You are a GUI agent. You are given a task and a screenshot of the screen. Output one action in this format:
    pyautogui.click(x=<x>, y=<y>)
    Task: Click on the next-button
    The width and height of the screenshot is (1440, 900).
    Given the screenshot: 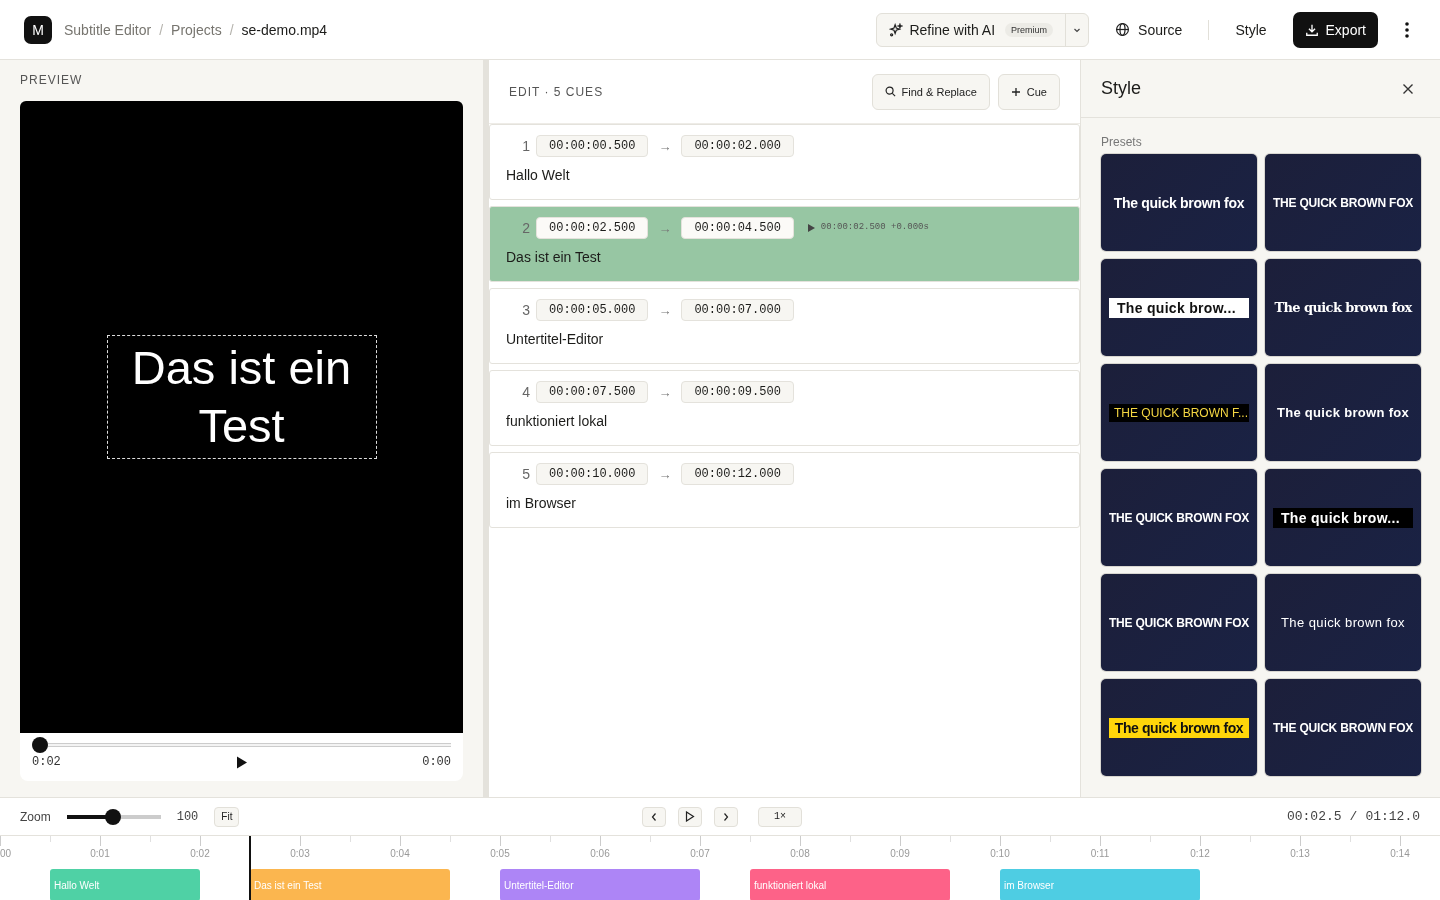 What is the action you would take?
    pyautogui.click(x=726, y=816)
    